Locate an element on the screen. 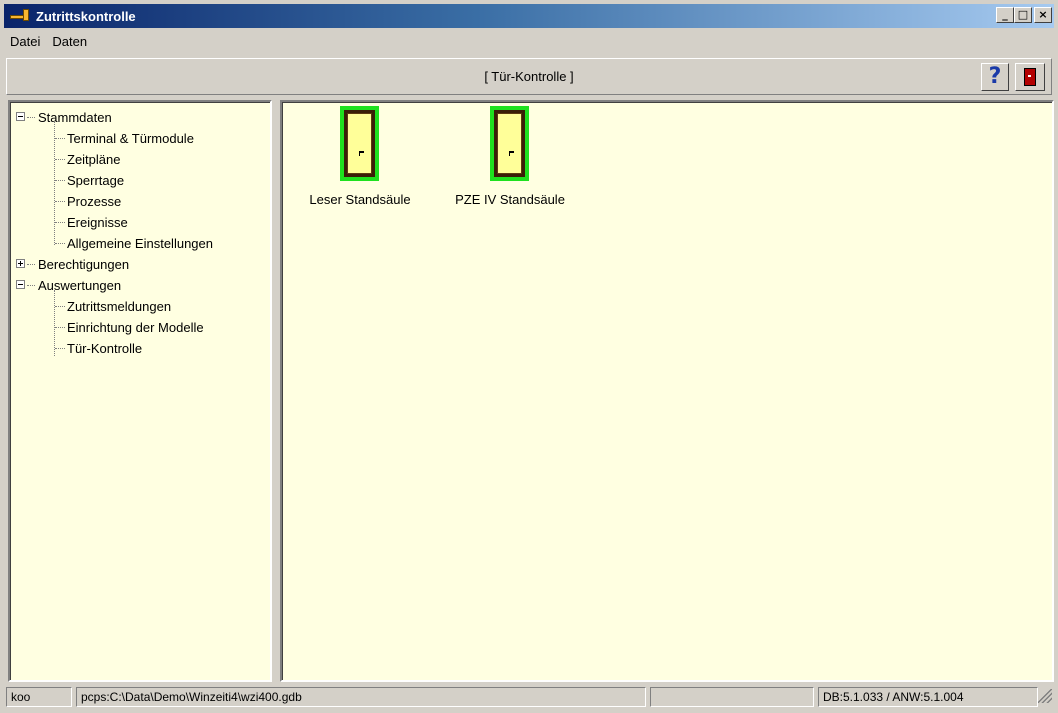 This screenshot has width=1058, height=713. menu-daten: Daten is located at coordinates (69, 41).